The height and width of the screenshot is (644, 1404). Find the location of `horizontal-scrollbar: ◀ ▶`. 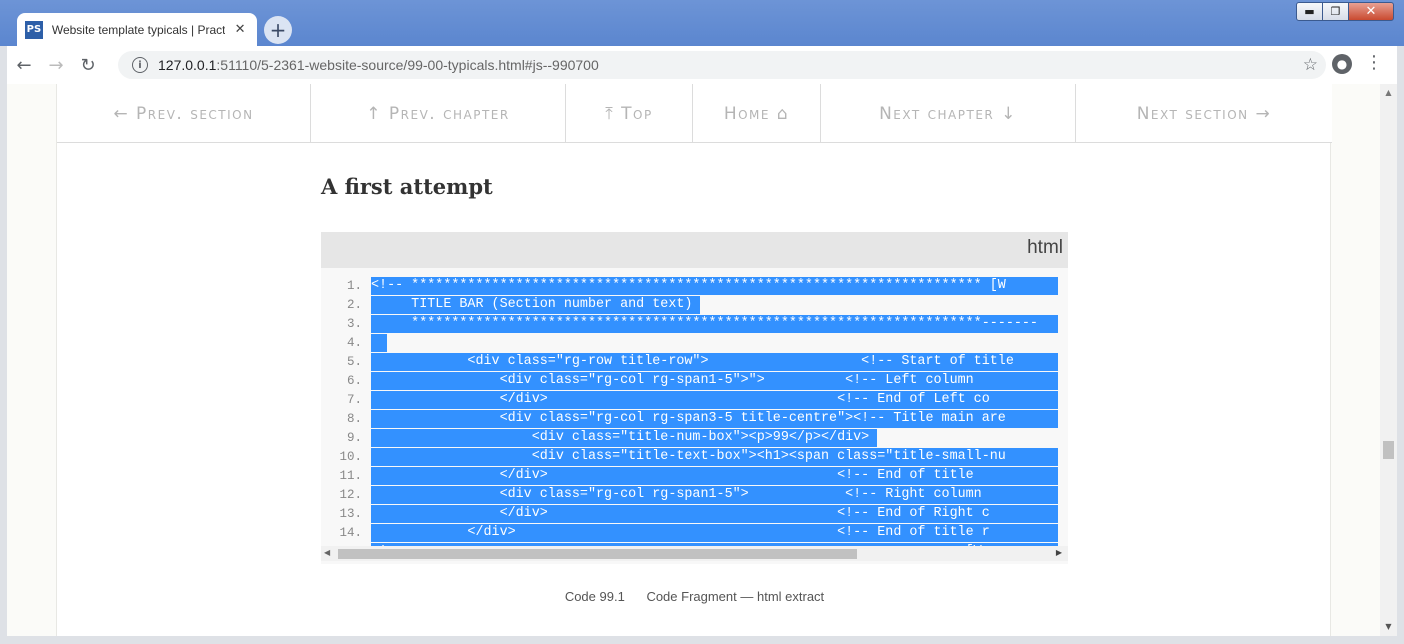

horizontal-scrollbar: ◀ ▶ is located at coordinates (694, 553).